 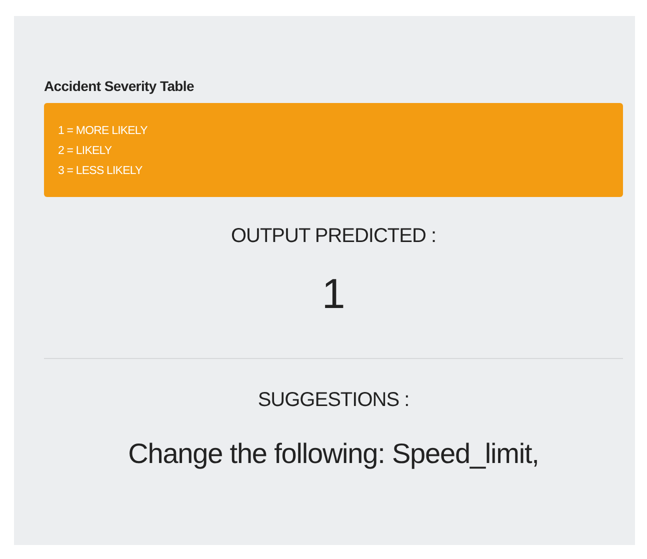 I want to click on severity-line: 2 = LIKELY, so click(x=85, y=151).